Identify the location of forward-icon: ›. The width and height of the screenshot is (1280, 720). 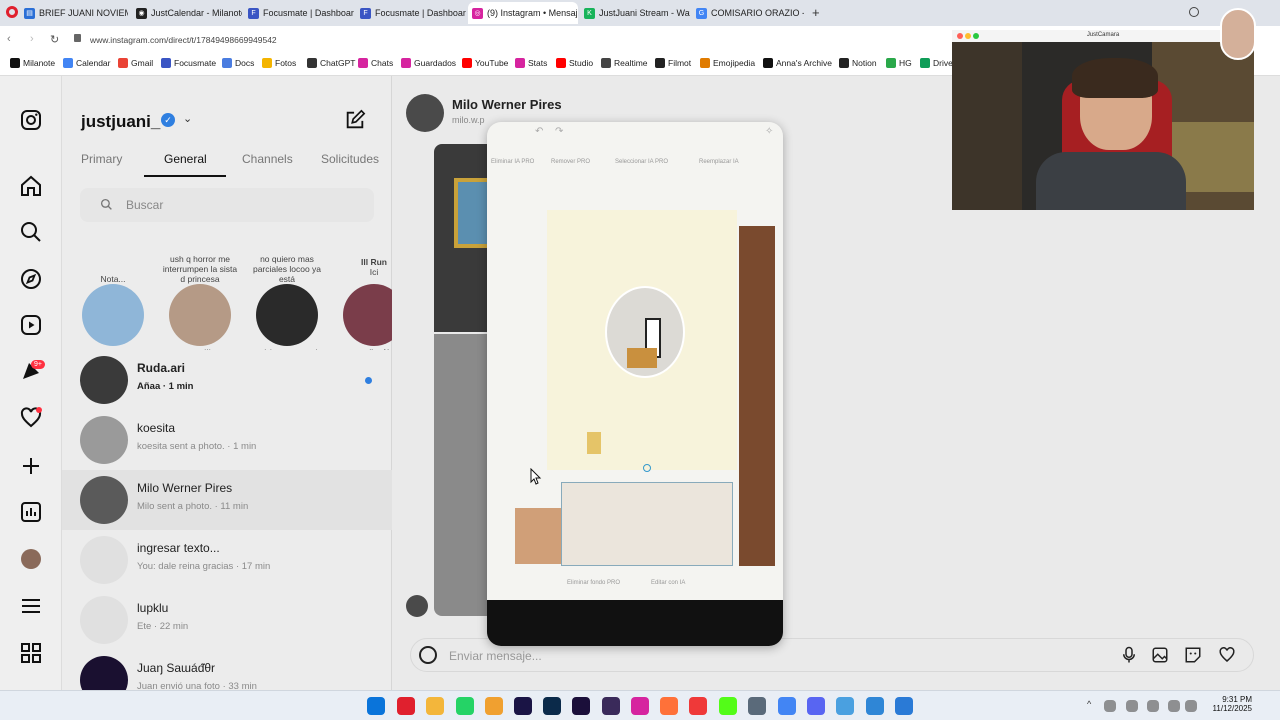
(32, 39).